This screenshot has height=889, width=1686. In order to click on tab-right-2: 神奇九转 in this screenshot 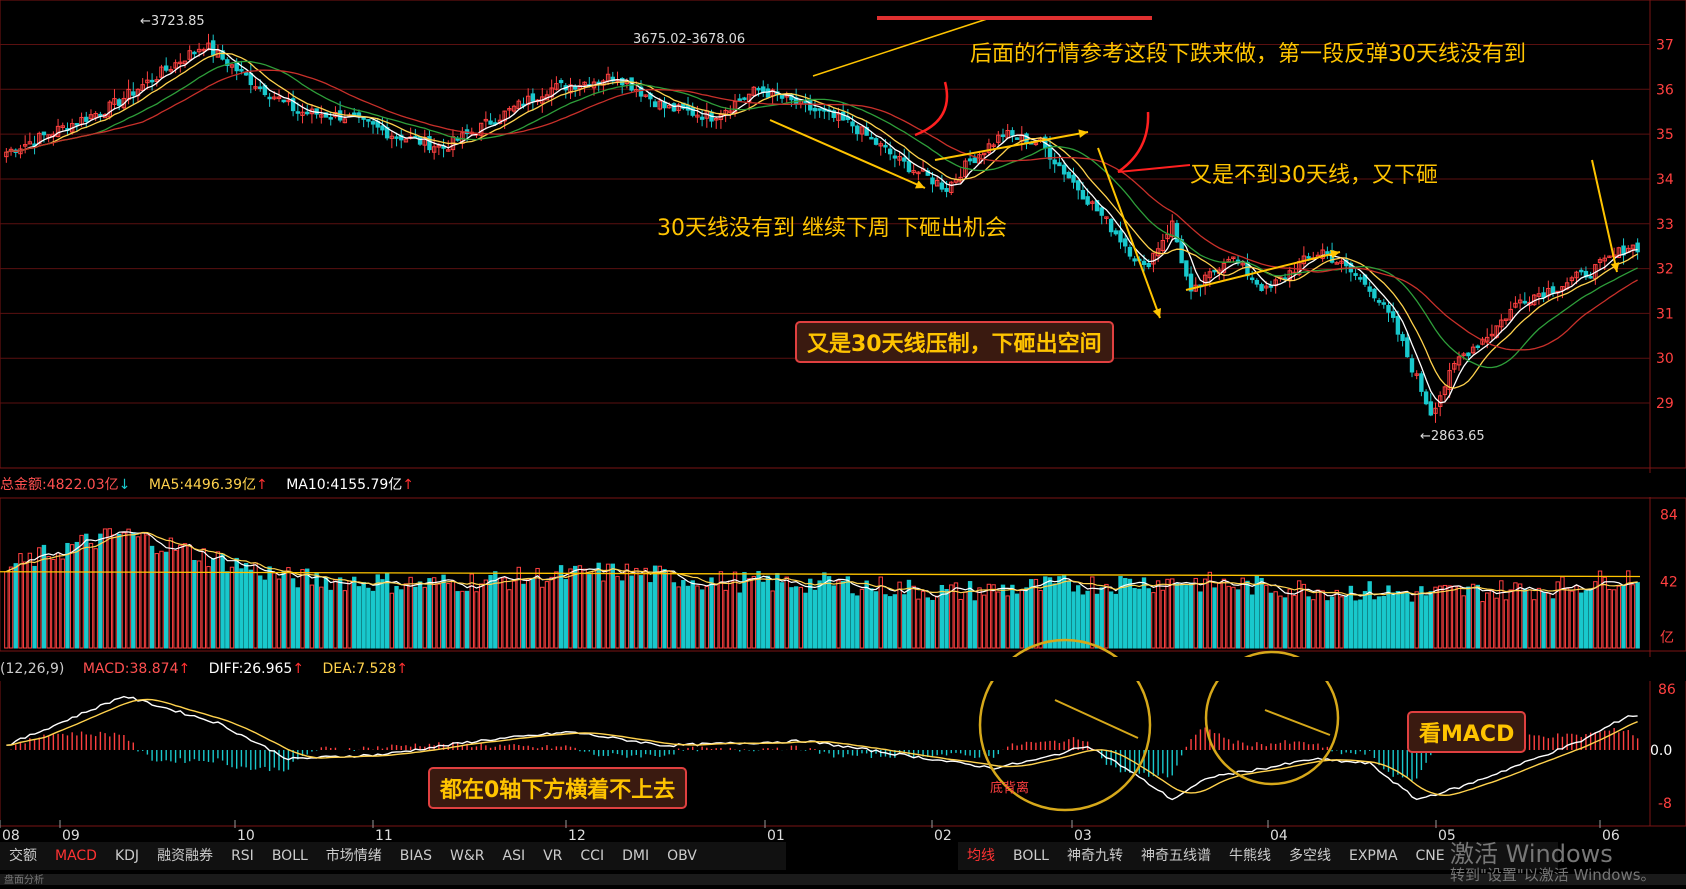, I will do `click(1095, 856)`.